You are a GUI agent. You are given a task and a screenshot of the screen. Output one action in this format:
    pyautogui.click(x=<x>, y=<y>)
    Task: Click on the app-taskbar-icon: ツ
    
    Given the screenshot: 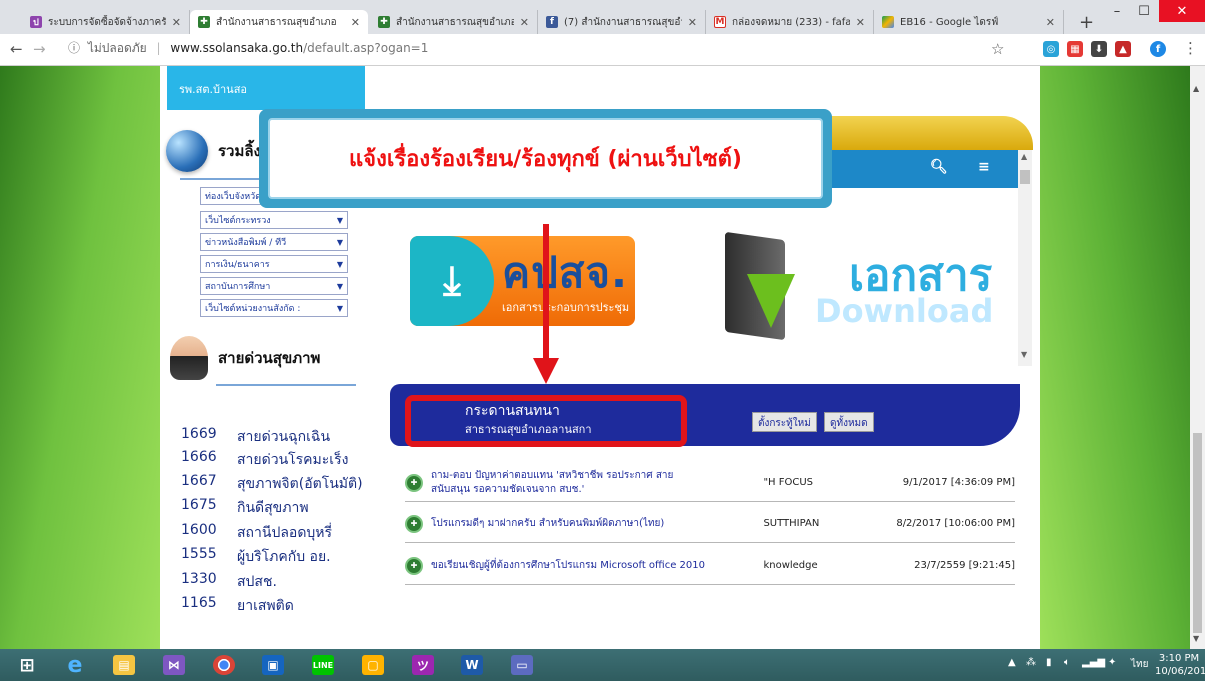 What is the action you would take?
    pyautogui.click(x=423, y=665)
    